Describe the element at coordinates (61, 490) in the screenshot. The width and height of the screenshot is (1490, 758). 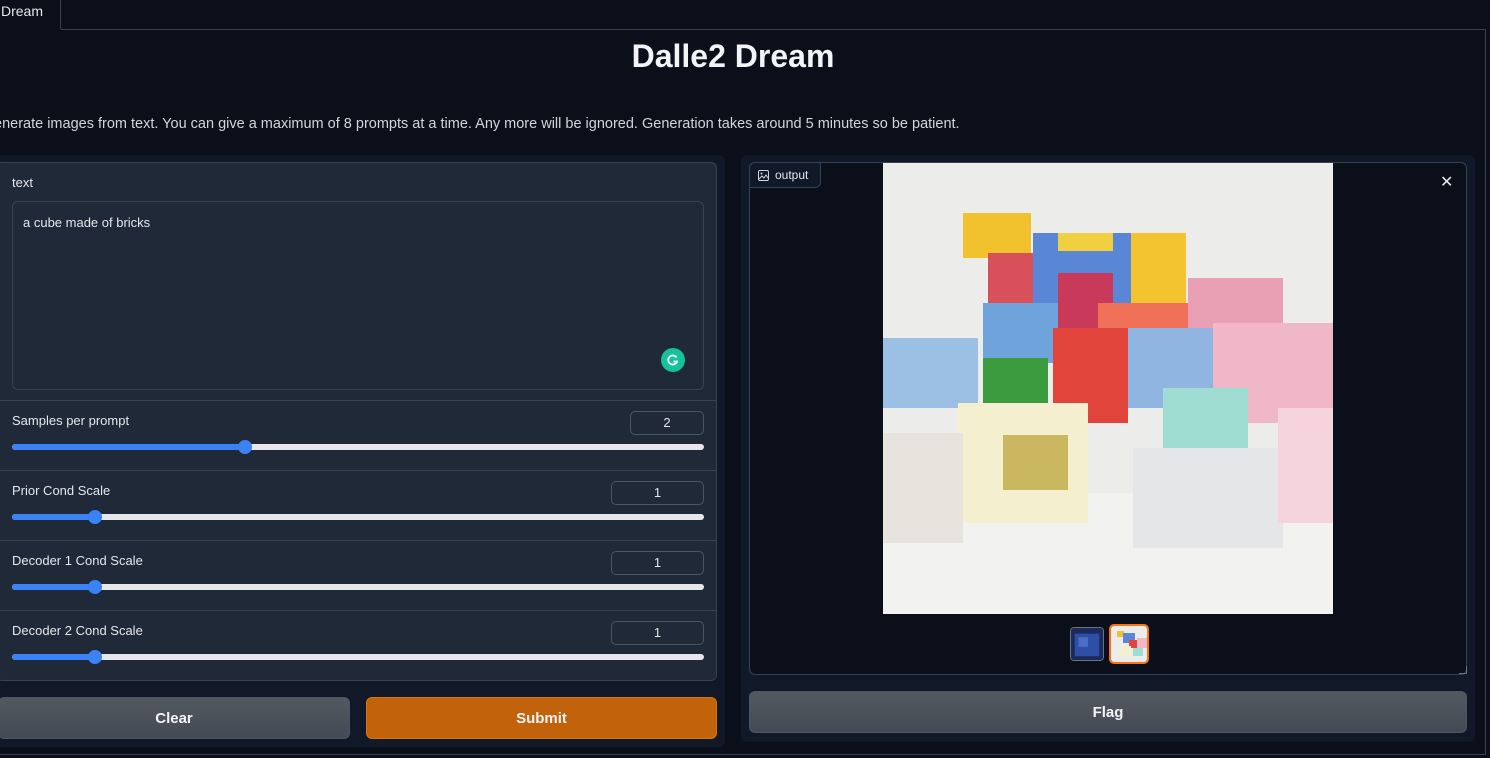
I see `slider-label-prior: Prior Cond Scale` at that location.